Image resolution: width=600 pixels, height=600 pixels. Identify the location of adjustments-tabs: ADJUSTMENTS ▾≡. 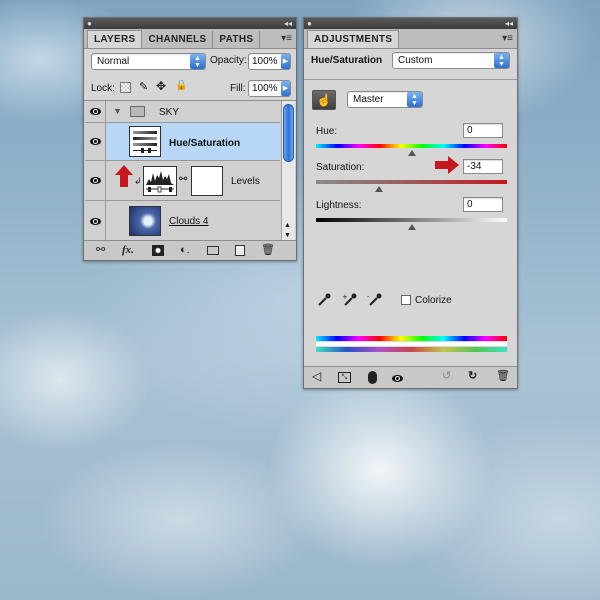
(410, 39).